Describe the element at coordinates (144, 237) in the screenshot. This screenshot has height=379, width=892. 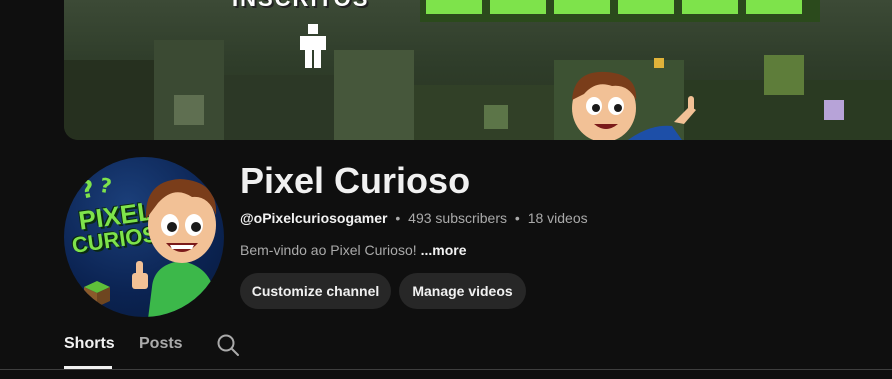
I see `channel-avatar: ? ? PIXEL CURIOSO` at that location.